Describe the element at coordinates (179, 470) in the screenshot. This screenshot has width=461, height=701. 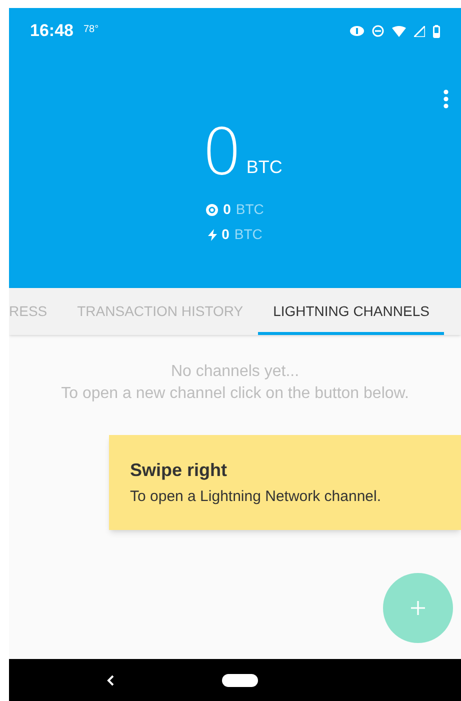
I see `hint-title: Swipe right` at that location.